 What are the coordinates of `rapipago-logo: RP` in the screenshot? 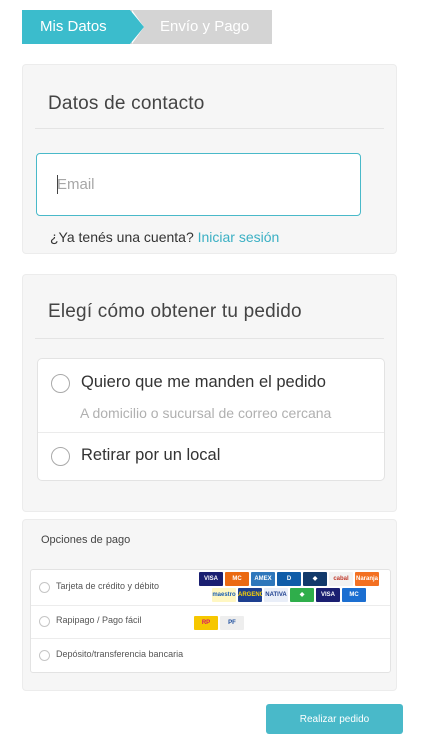 It's located at (206, 623).